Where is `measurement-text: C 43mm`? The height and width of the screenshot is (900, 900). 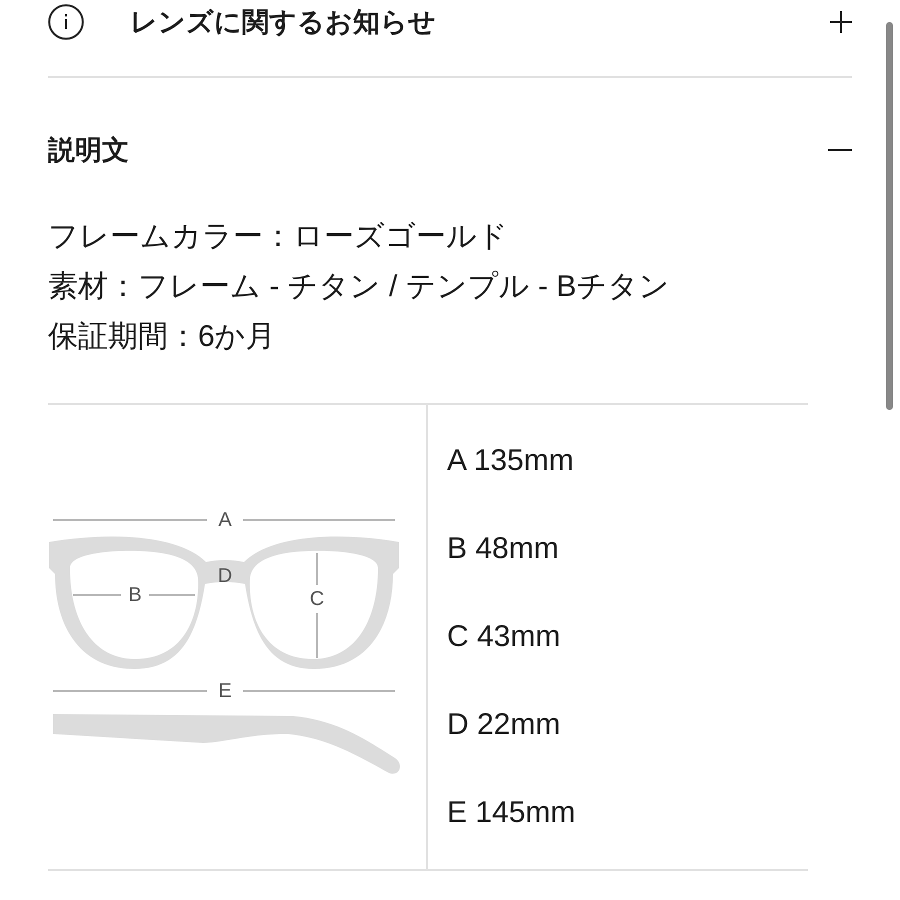 measurement-text: C 43mm is located at coordinates (503, 637).